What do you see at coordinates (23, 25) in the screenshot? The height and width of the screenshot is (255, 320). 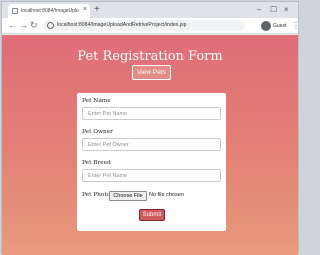 I see `forward-arrow-icon: →` at bounding box center [23, 25].